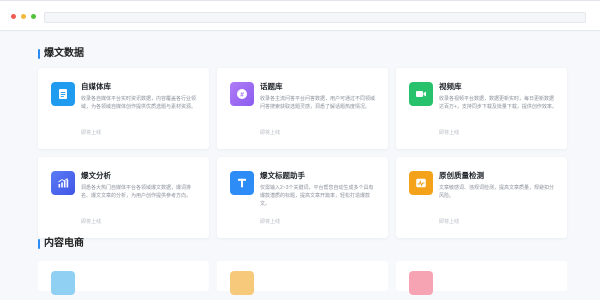  What do you see at coordinates (282, 175) in the screenshot?
I see `card-title: 爆文标题助手` at bounding box center [282, 175].